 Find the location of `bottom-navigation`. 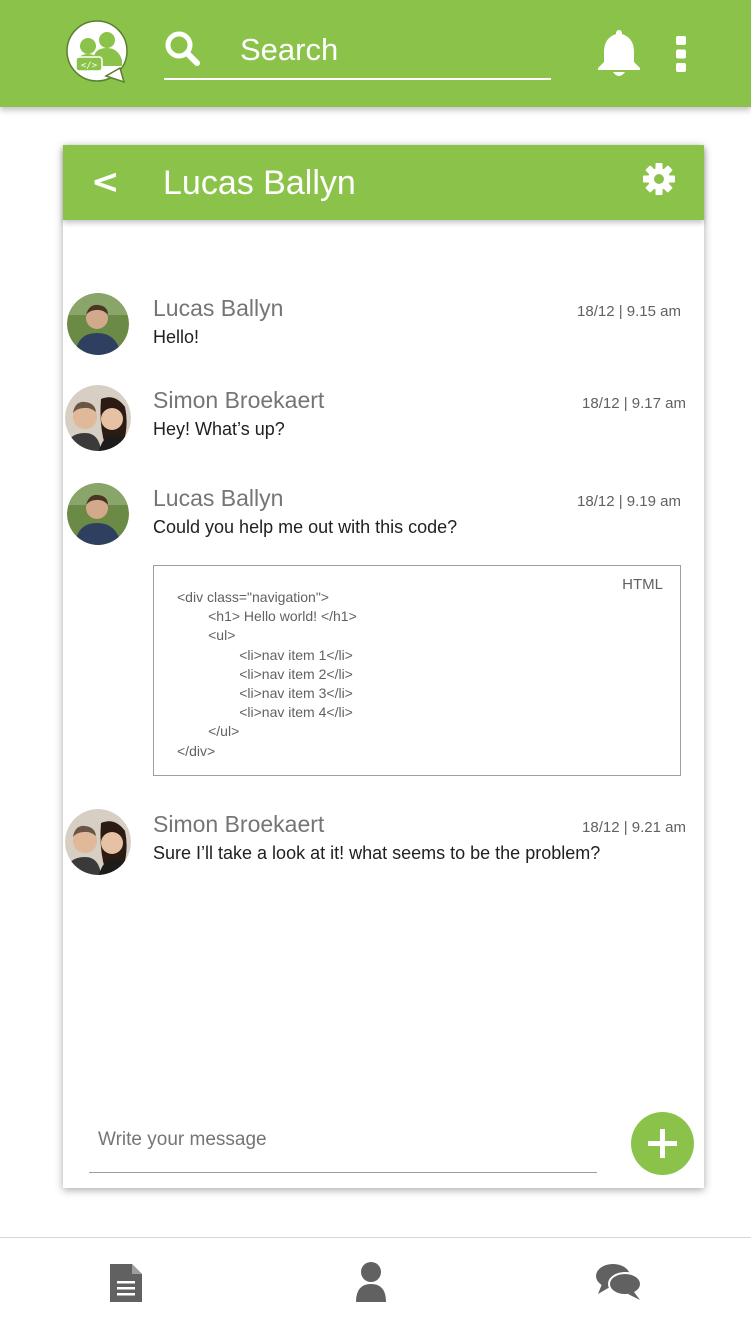

bottom-navigation is located at coordinates (375, 1286).